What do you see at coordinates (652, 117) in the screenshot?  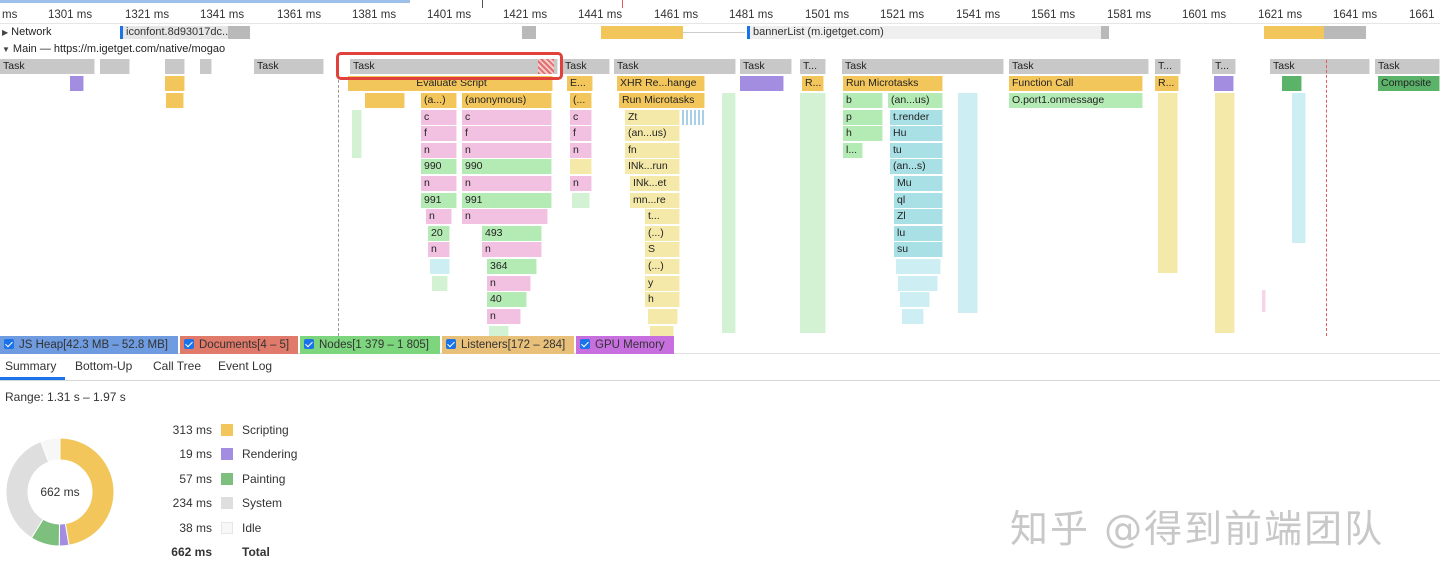 I see `flame-event: Zt` at bounding box center [652, 117].